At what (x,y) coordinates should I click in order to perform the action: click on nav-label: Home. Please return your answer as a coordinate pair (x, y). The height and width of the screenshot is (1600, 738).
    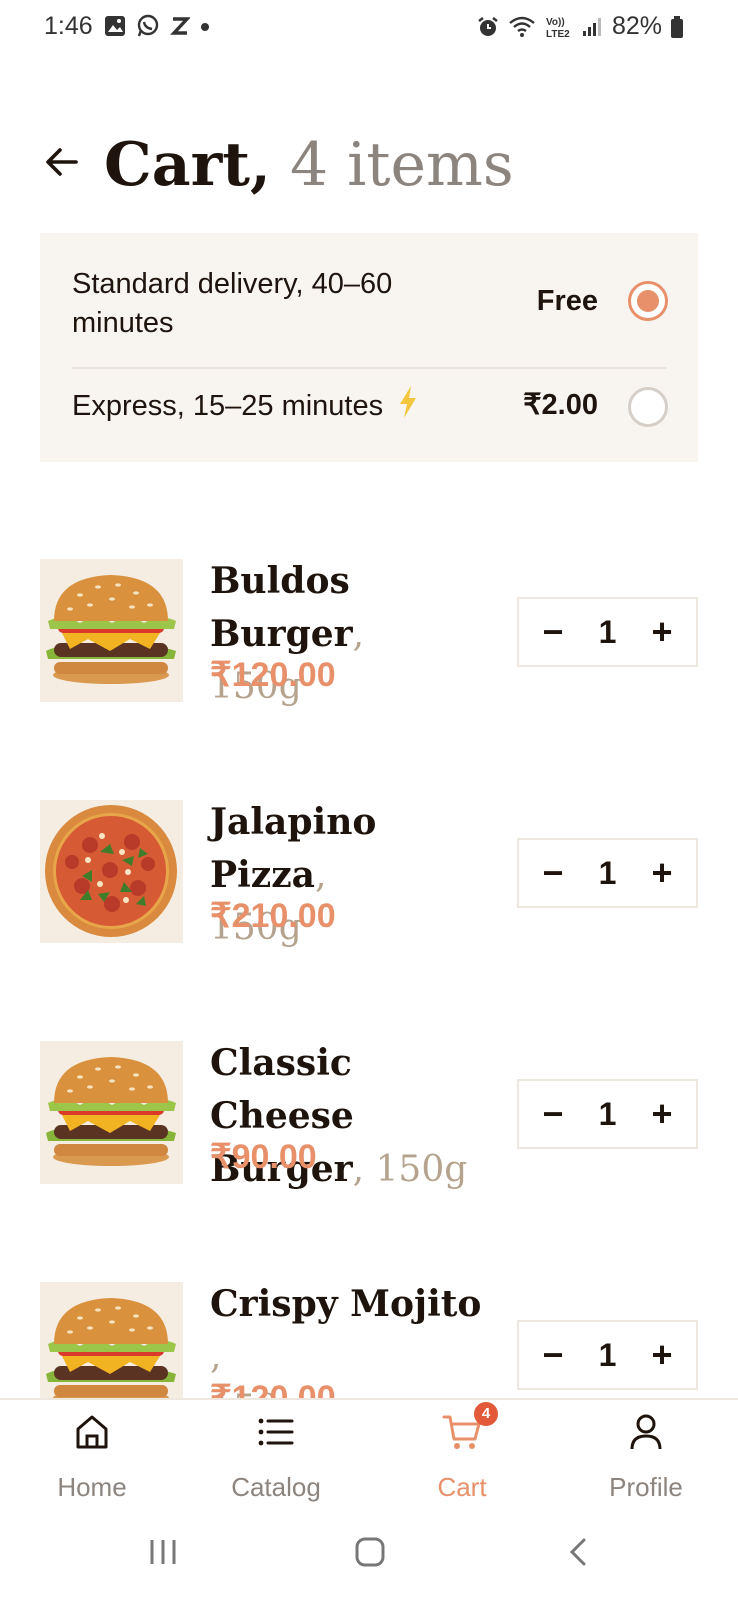
    Looking at the image, I should click on (92, 1487).